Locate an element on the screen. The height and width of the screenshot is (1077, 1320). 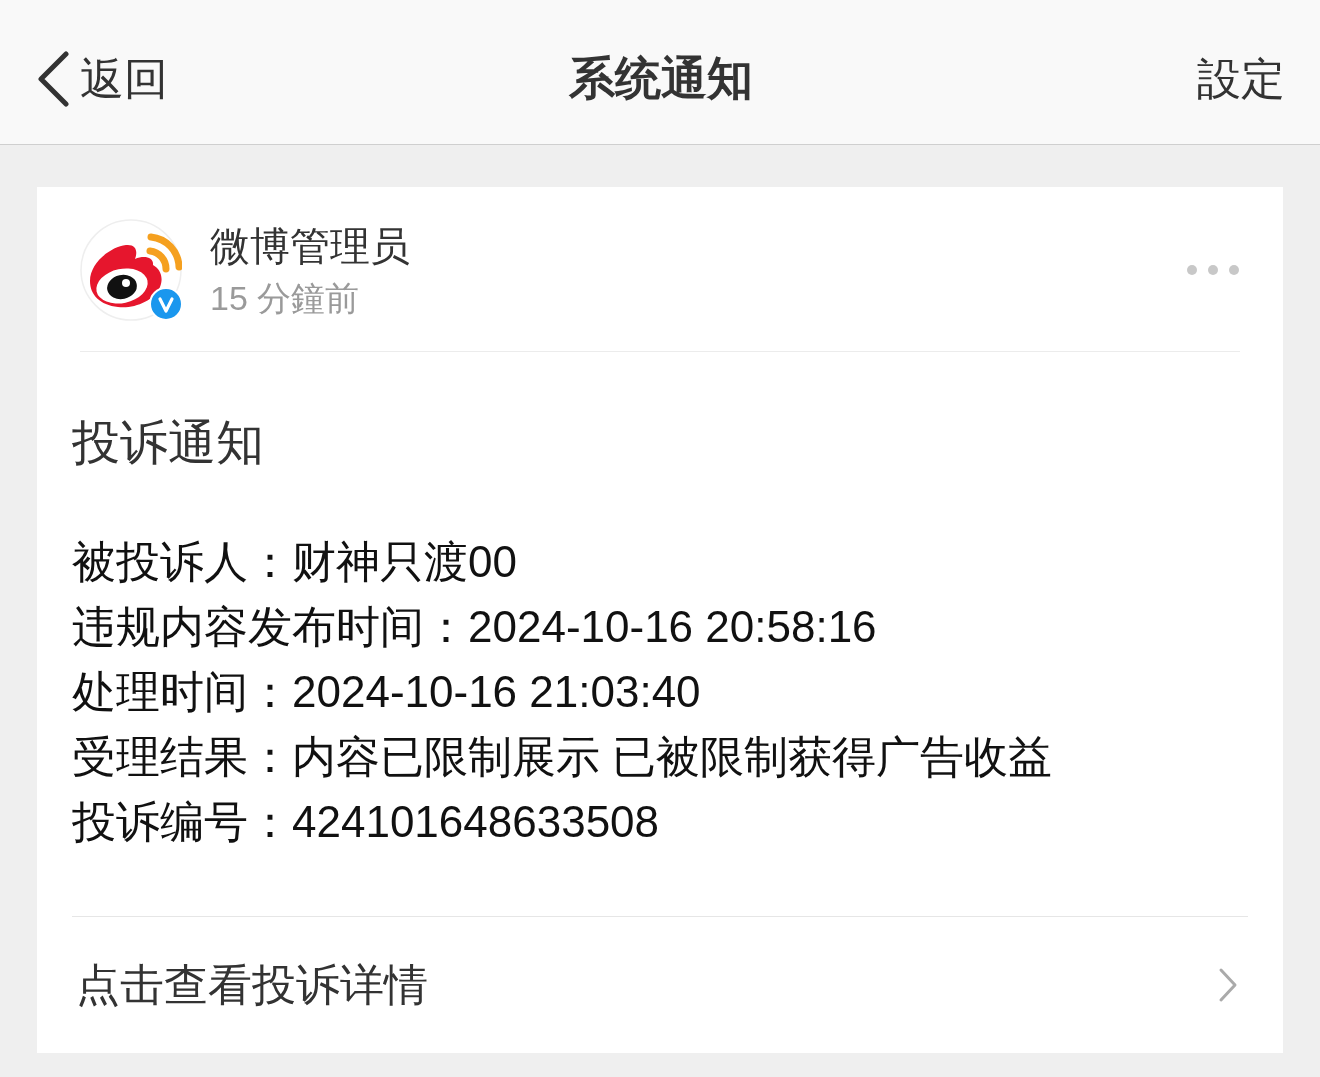
avatar-logo-icon is located at coordinates (131, 270).